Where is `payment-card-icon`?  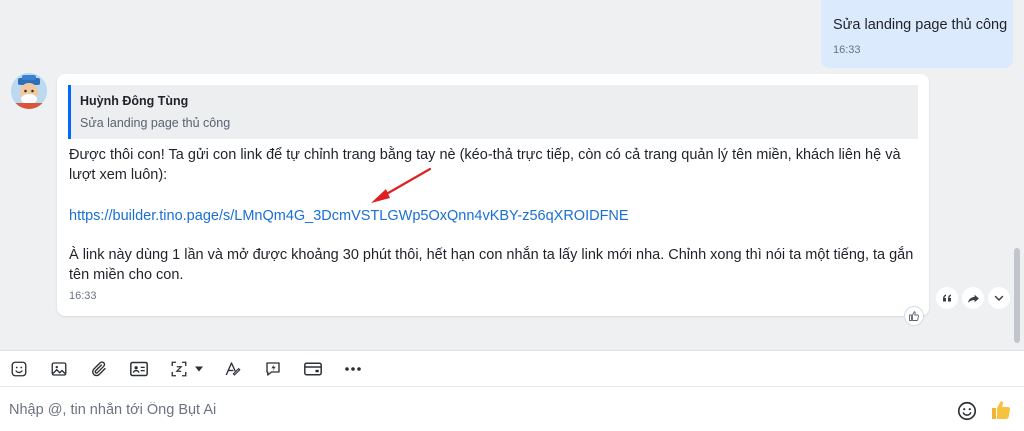 payment-card-icon is located at coordinates (313, 369).